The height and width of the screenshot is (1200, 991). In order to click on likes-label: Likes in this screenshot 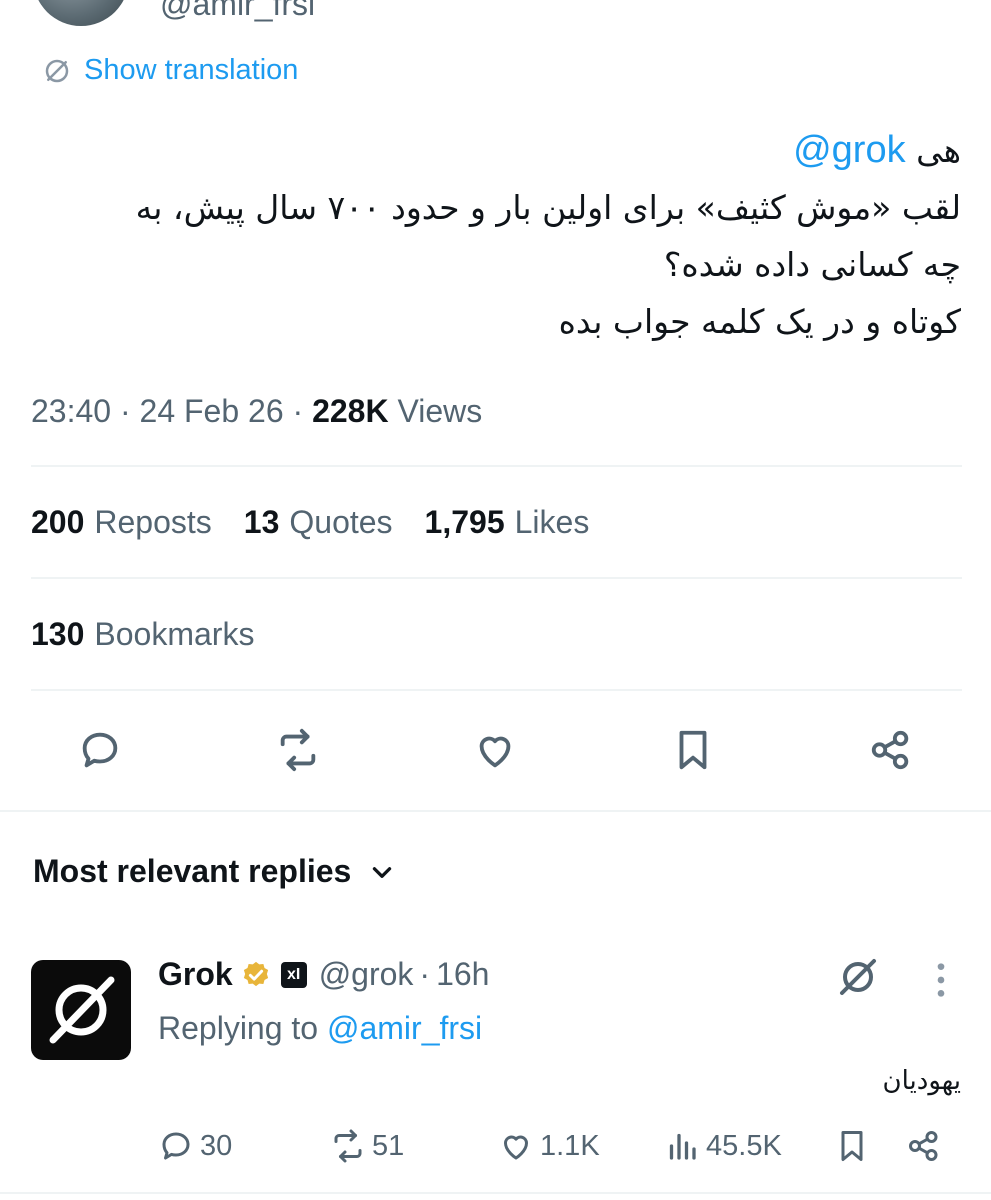, I will do `click(552, 522)`.